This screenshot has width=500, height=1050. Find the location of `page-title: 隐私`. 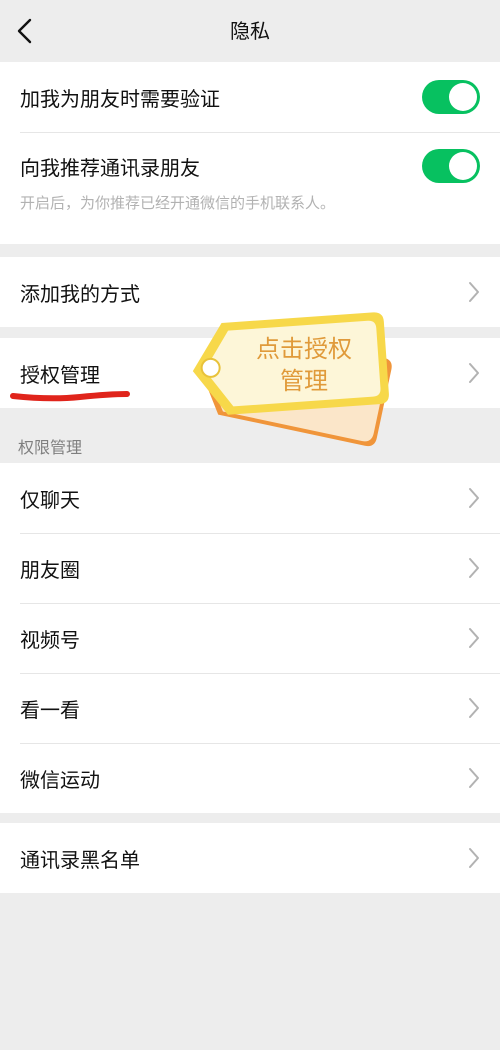

page-title: 隐私 is located at coordinates (250, 31).